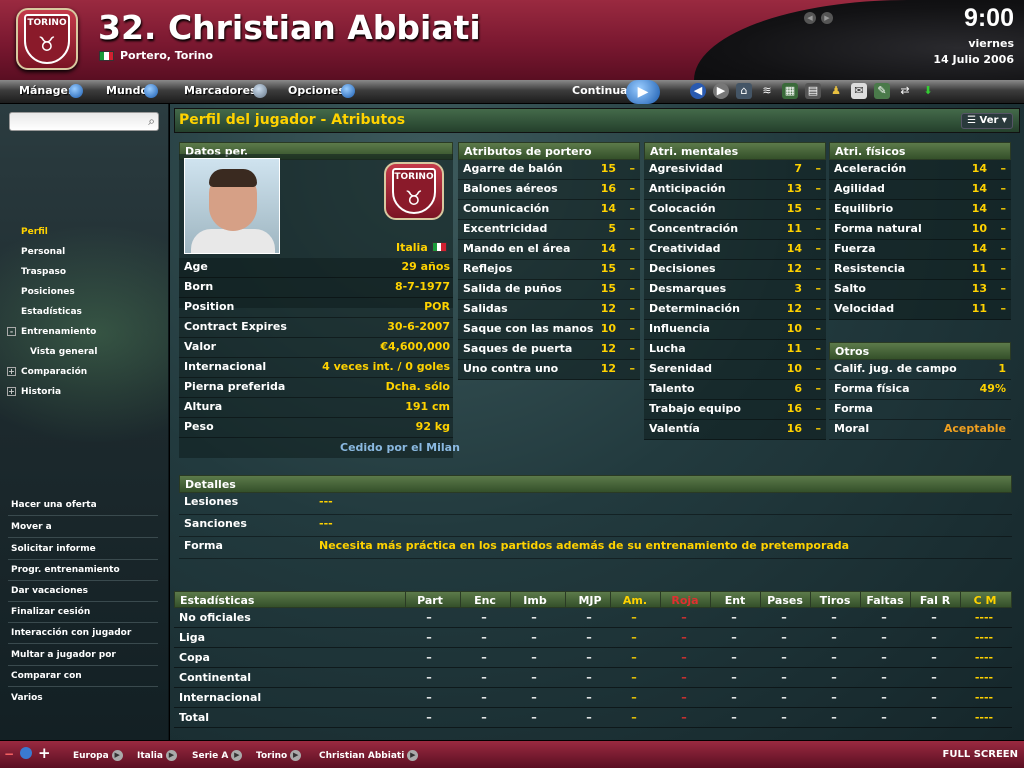 The width and height of the screenshot is (1024, 768). Describe the element at coordinates (735, 600) in the screenshot. I see `stats-column-header: Ent` at that location.